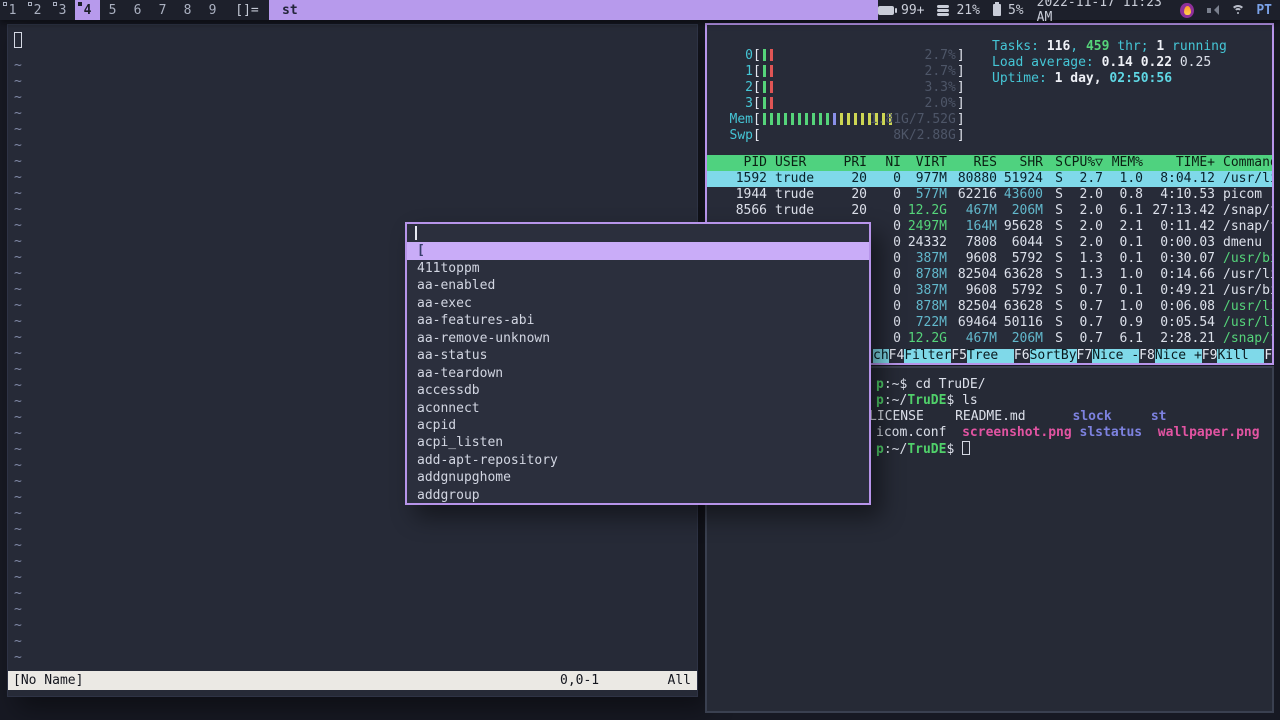 The width and height of the screenshot is (1280, 720). I want to click on fn-key: F1, so click(1268, 356).